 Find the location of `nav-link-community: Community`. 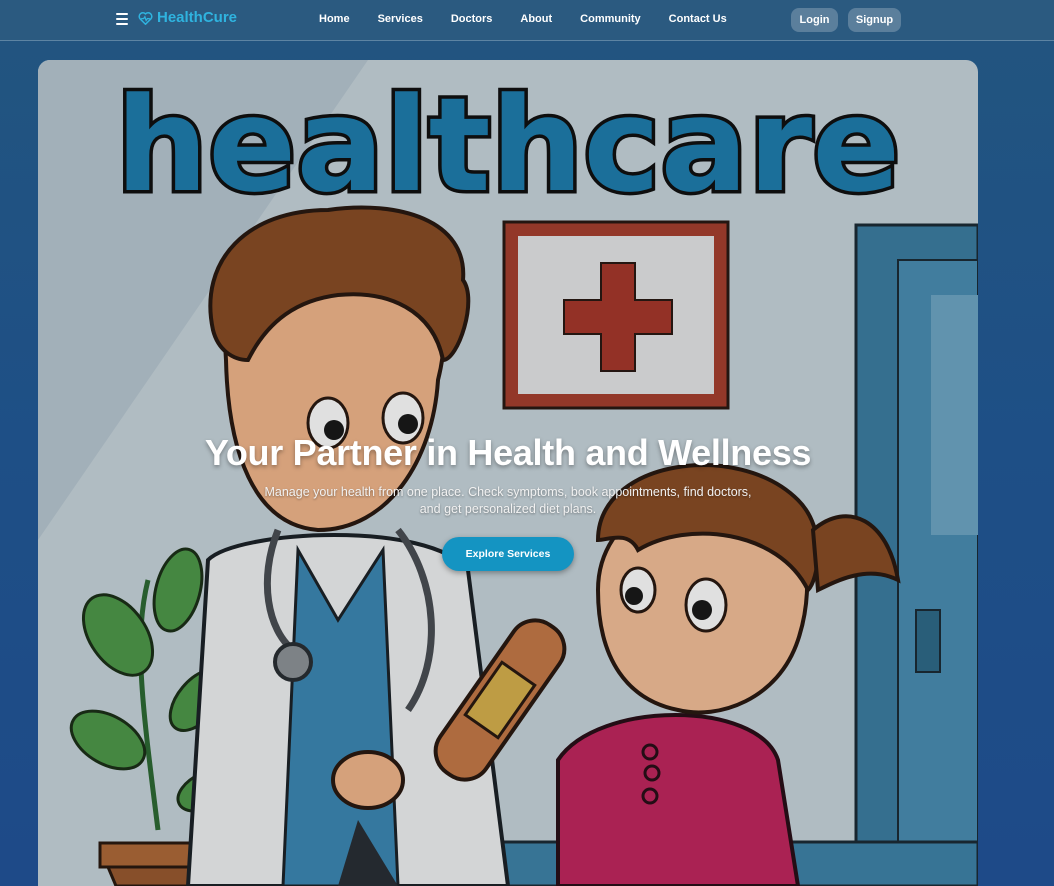

nav-link-community: Community is located at coordinates (610, 19).